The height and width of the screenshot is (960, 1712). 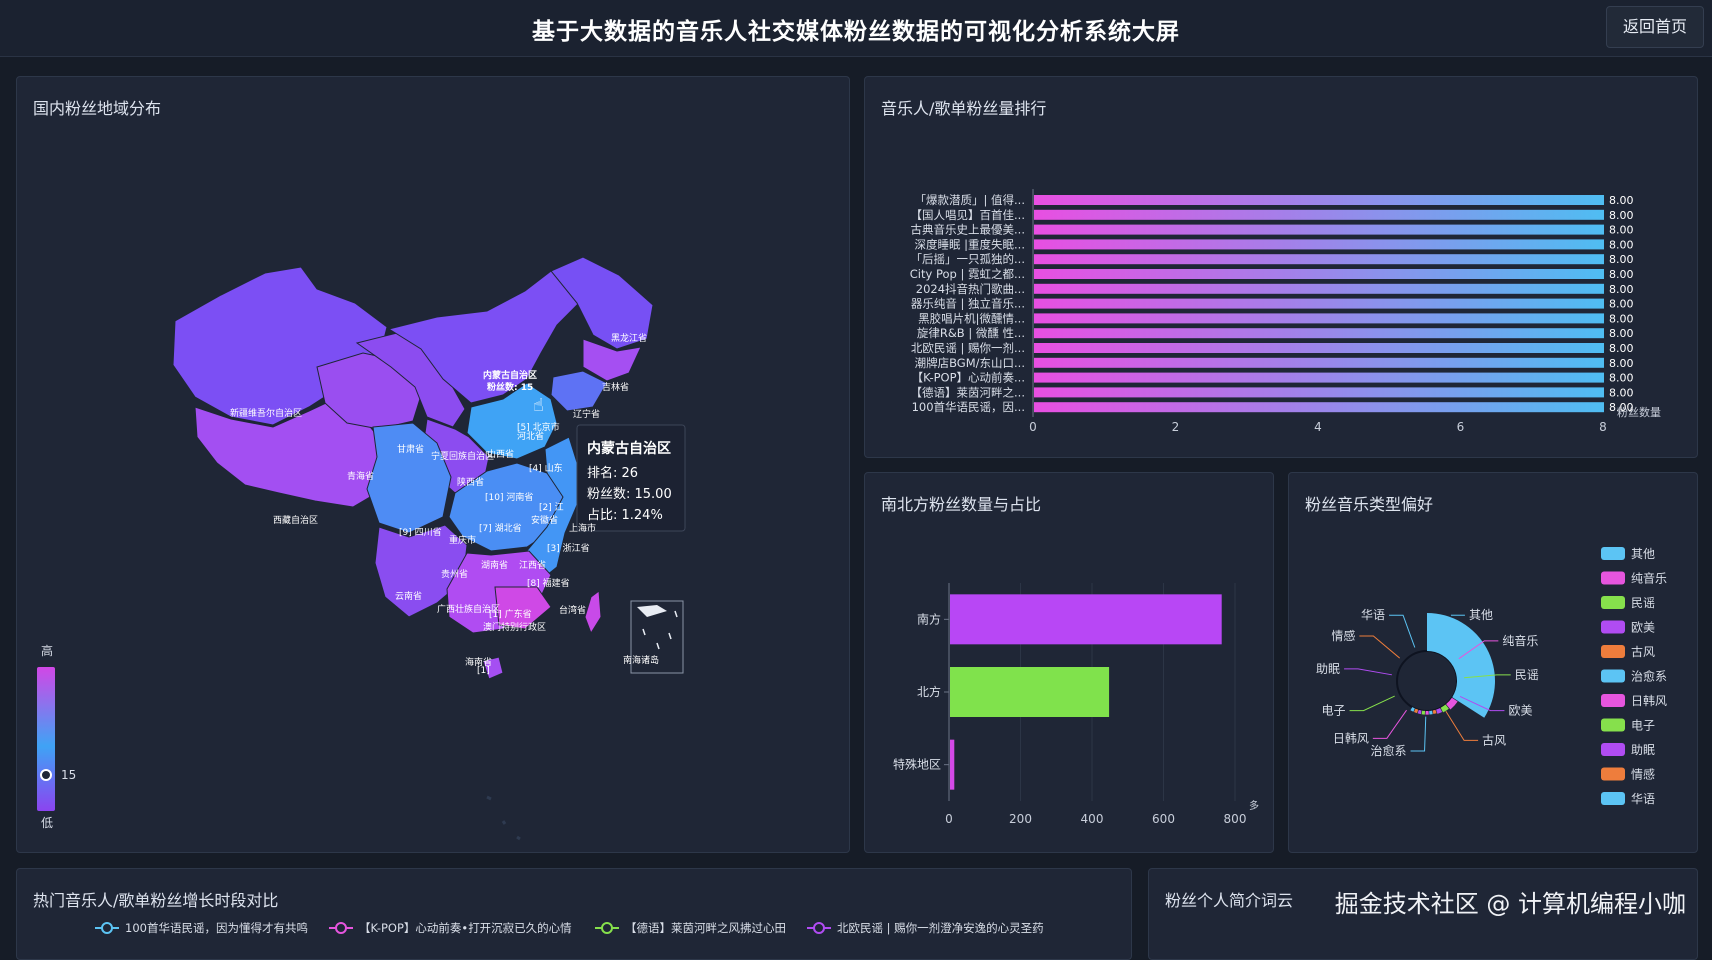 I want to click on map-tooltip-title: 内蒙古自治区, so click(x=629, y=448).